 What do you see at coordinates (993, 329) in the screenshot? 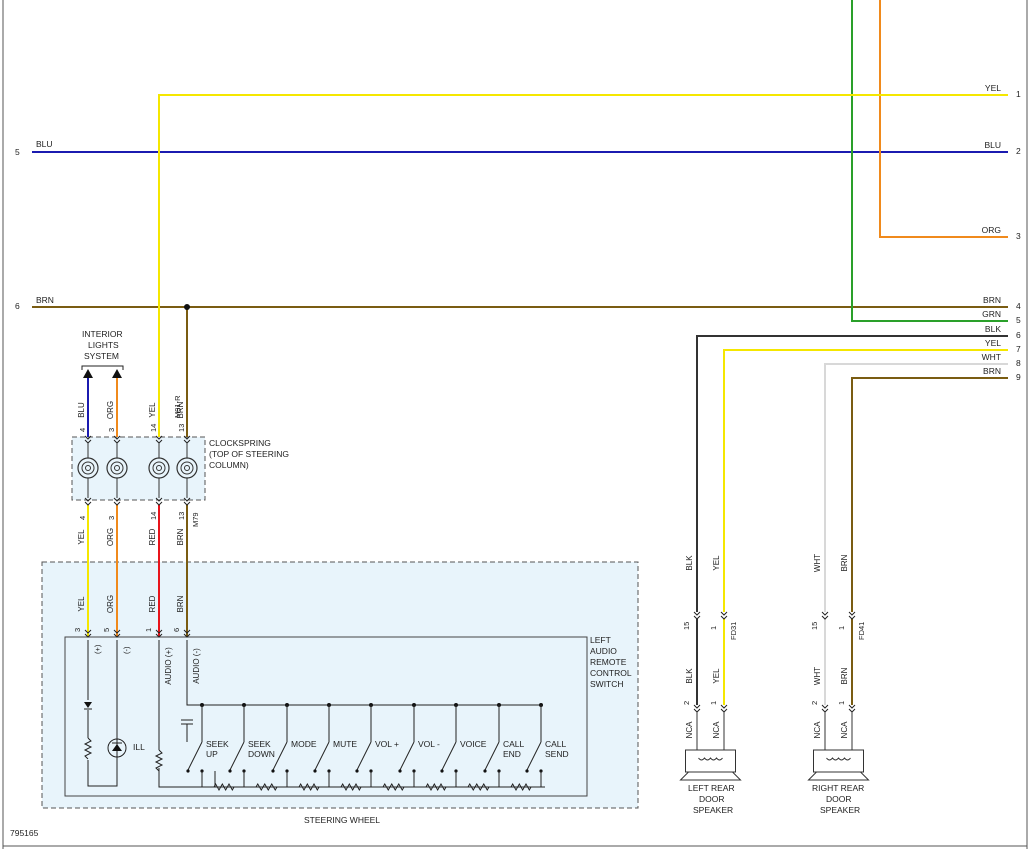
I see `right-wire-label-6: BLK` at bounding box center [993, 329].